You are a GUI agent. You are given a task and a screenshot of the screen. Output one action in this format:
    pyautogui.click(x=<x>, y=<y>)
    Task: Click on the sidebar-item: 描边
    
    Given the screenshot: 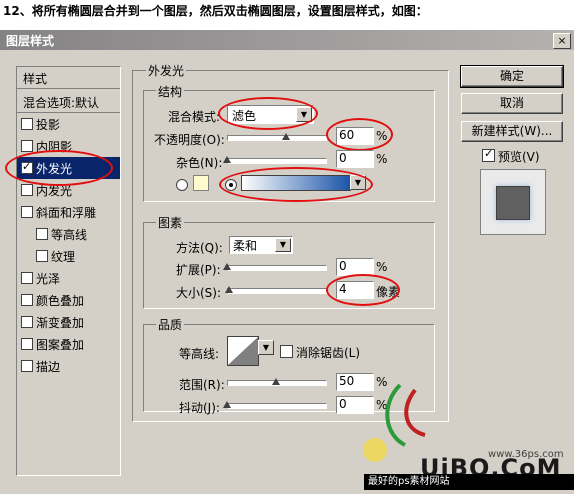 What is the action you would take?
    pyautogui.click(x=68, y=366)
    